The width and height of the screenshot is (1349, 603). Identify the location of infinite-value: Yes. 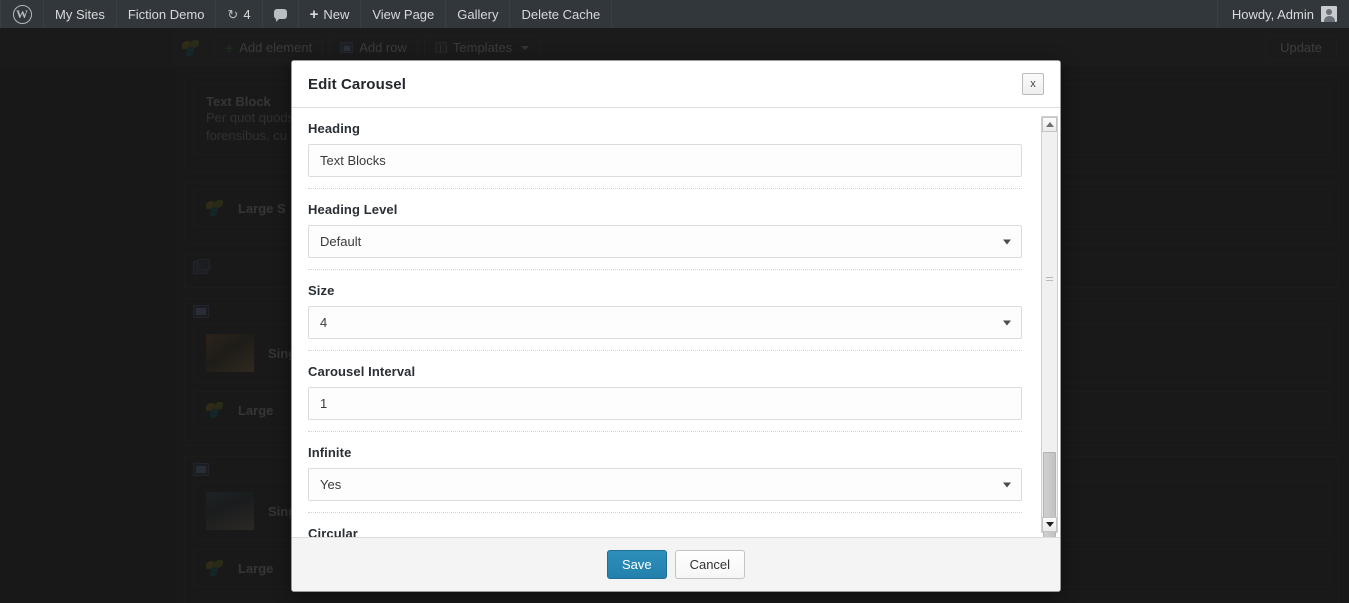
(331, 484).